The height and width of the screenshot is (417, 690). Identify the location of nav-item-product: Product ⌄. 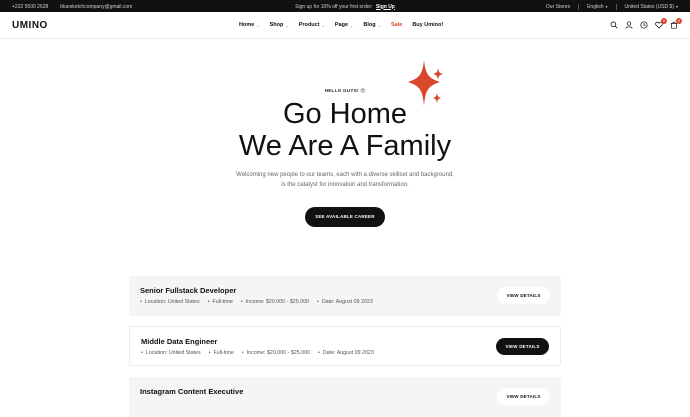
(312, 25).